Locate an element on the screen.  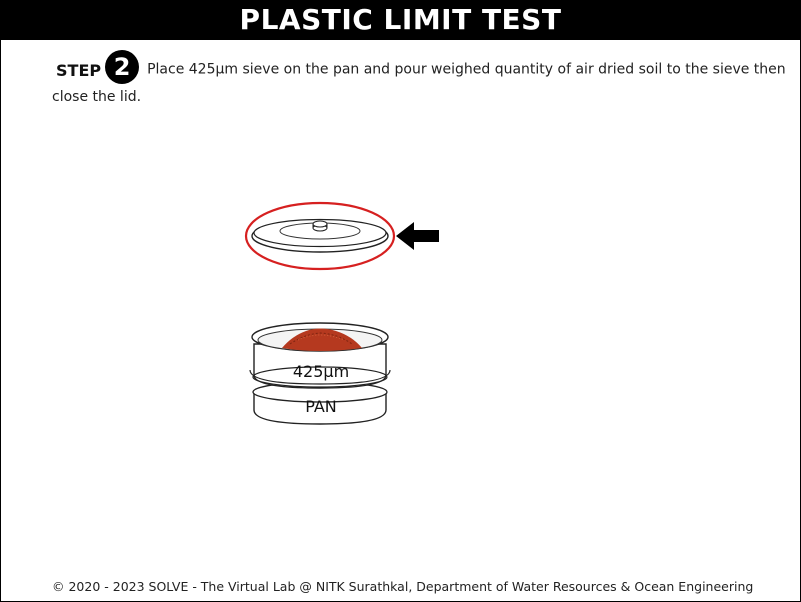
apparatus-illustration is located at coordinates (341, 313).